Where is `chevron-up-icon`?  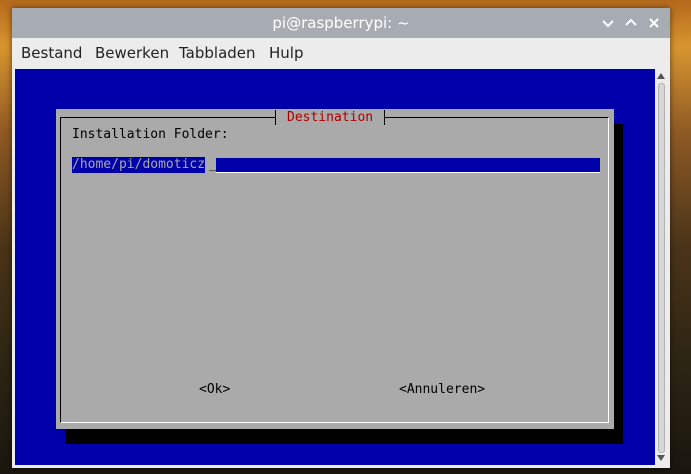
chevron-up-icon is located at coordinates (631, 22).